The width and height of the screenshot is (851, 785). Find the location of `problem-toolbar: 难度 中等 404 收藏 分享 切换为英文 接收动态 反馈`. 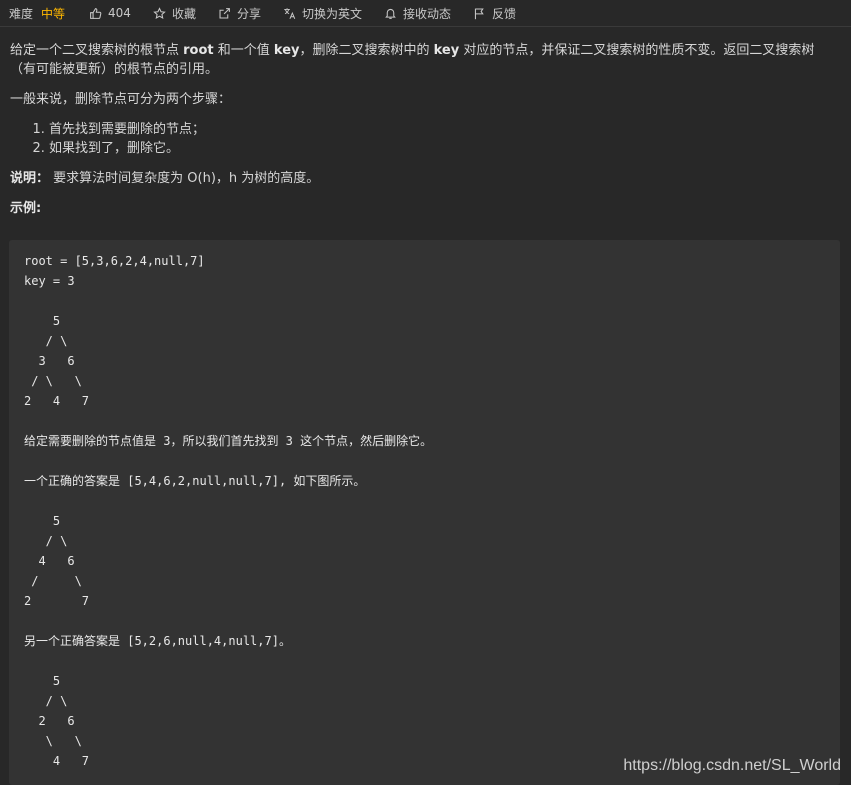

problem-toolbar: 难度 中等 404 收藏 分享 切换为英文 接收动态 反馈 is located at coordinates (425, 13).